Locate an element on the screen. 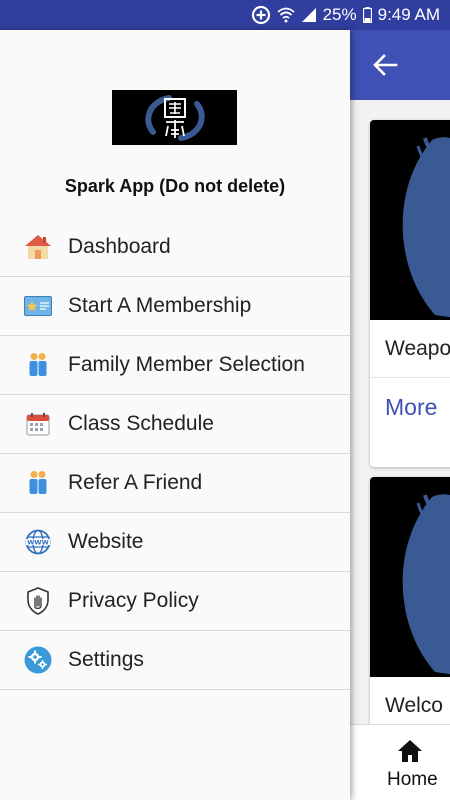 The width and height of the screenshot is (450, 800). menu-item-label: Family Member Selection is located at coordinates (186, 364).